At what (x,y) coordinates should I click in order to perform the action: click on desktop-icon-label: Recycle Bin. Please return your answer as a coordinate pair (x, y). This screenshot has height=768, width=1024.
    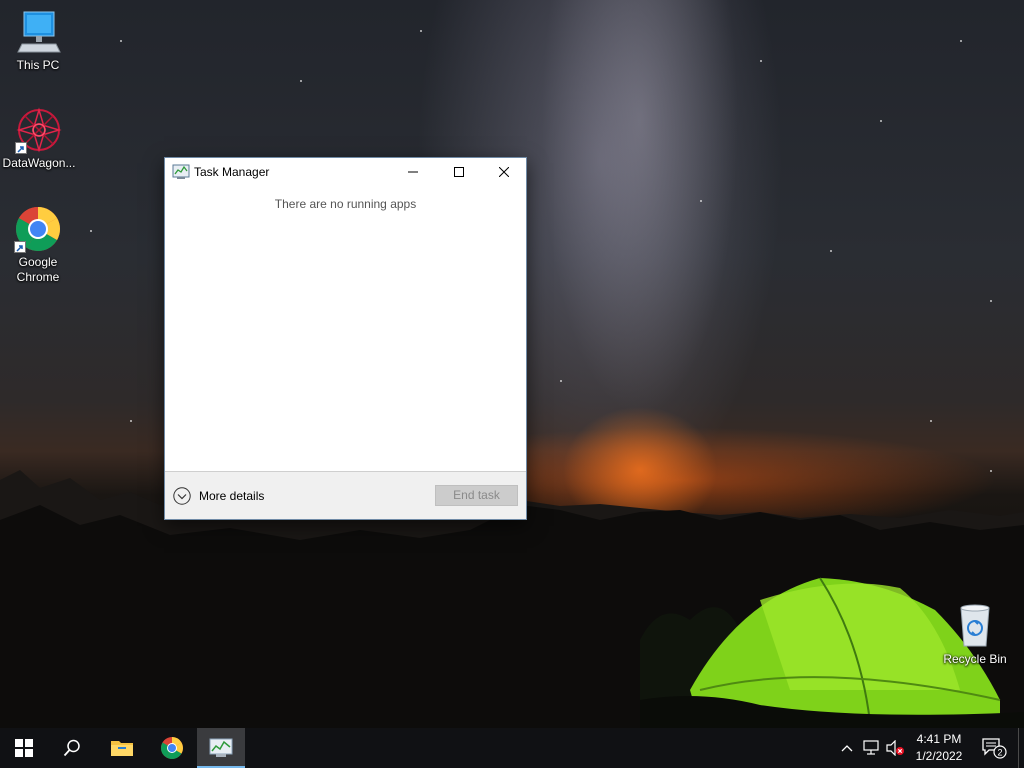
    Looking at the image, I should click on (975, 659).